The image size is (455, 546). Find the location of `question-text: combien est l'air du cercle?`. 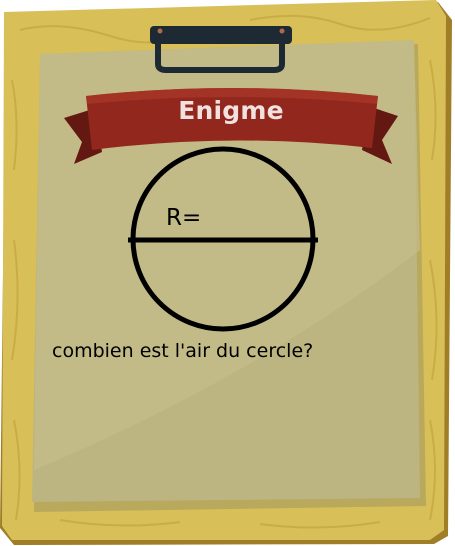

question-text: combien est l'air du cercle? is located at coordinates (183, 351).